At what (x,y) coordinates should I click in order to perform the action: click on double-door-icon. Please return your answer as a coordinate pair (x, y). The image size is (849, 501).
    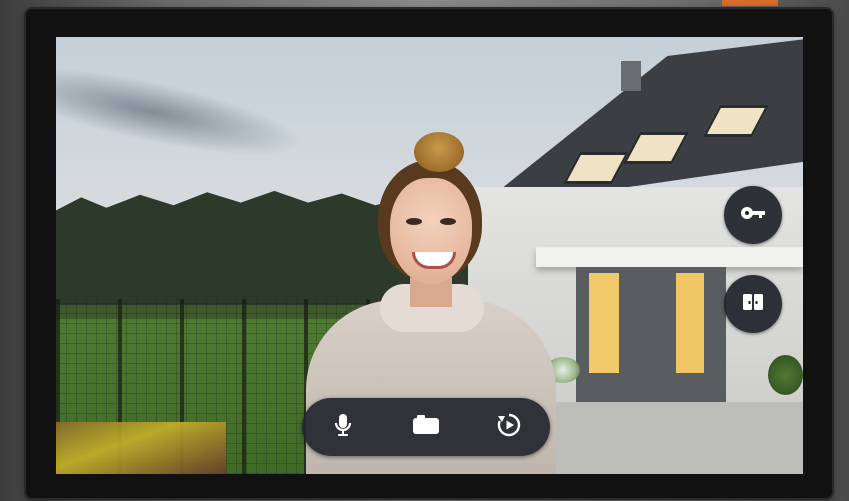
    Looking at the image, I should click on (753, 304).